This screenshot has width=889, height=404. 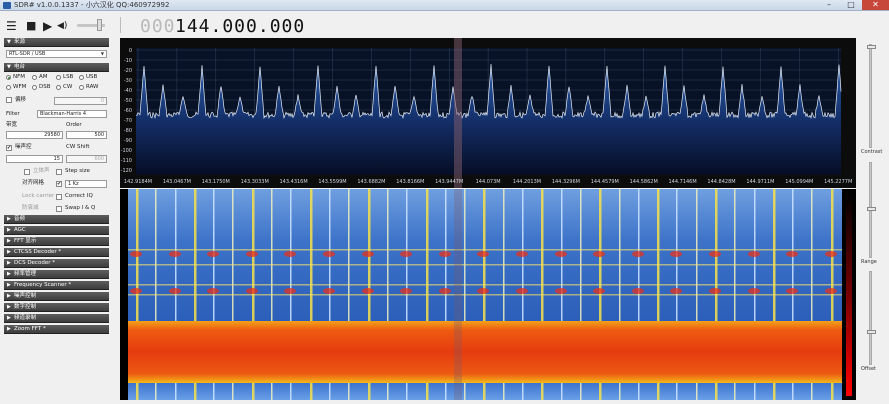 What do you see at coordinates (760, 182) in the screenshot?
I see `spectrum-x-tick: 144.9711M` at bounding box center [760, 182].